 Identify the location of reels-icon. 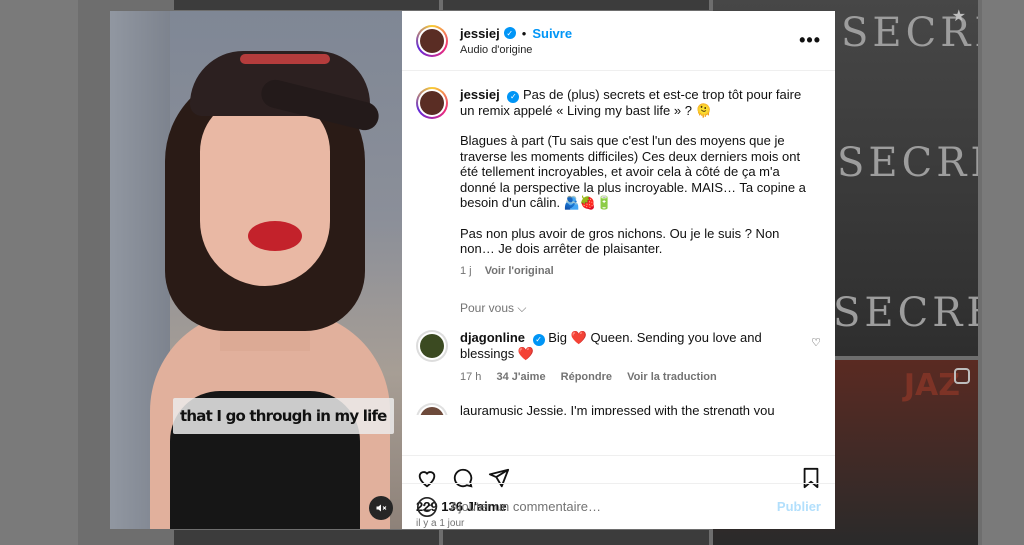
(962, 376).